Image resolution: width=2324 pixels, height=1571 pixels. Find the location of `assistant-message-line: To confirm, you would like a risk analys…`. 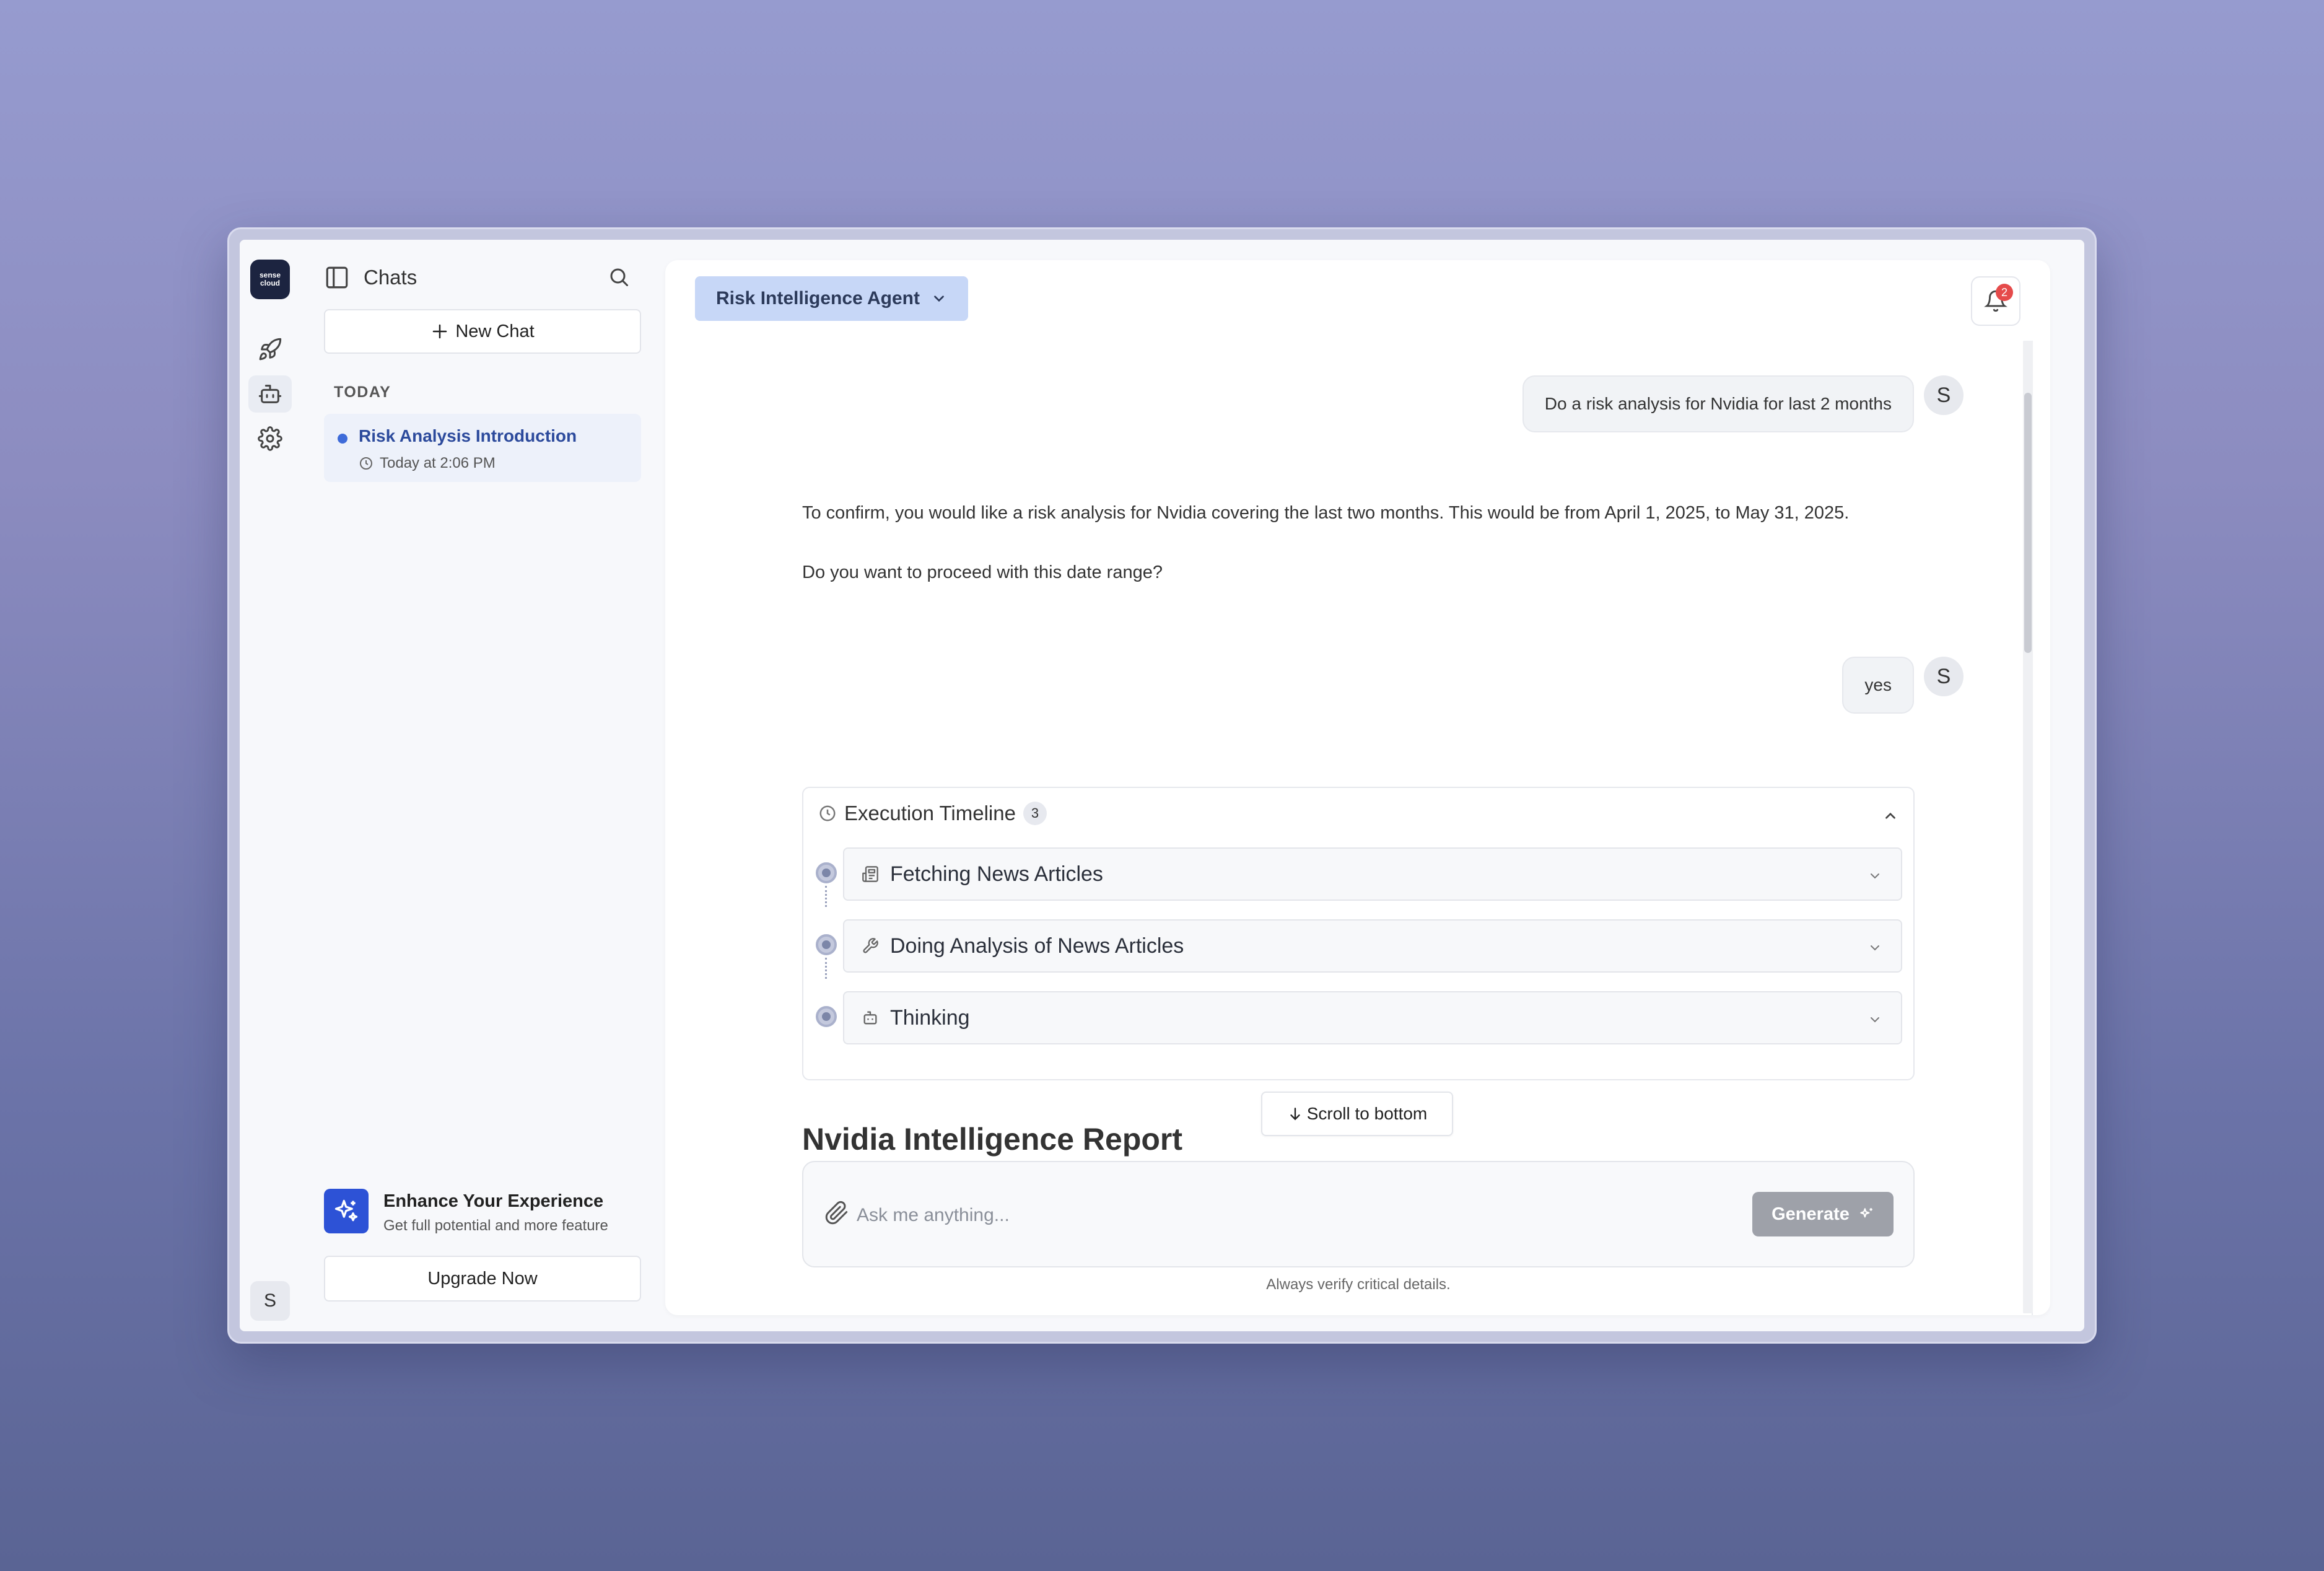

assistant-message-line: To confirm, you would like a risk analys… is located at coordinates (1326, 513).